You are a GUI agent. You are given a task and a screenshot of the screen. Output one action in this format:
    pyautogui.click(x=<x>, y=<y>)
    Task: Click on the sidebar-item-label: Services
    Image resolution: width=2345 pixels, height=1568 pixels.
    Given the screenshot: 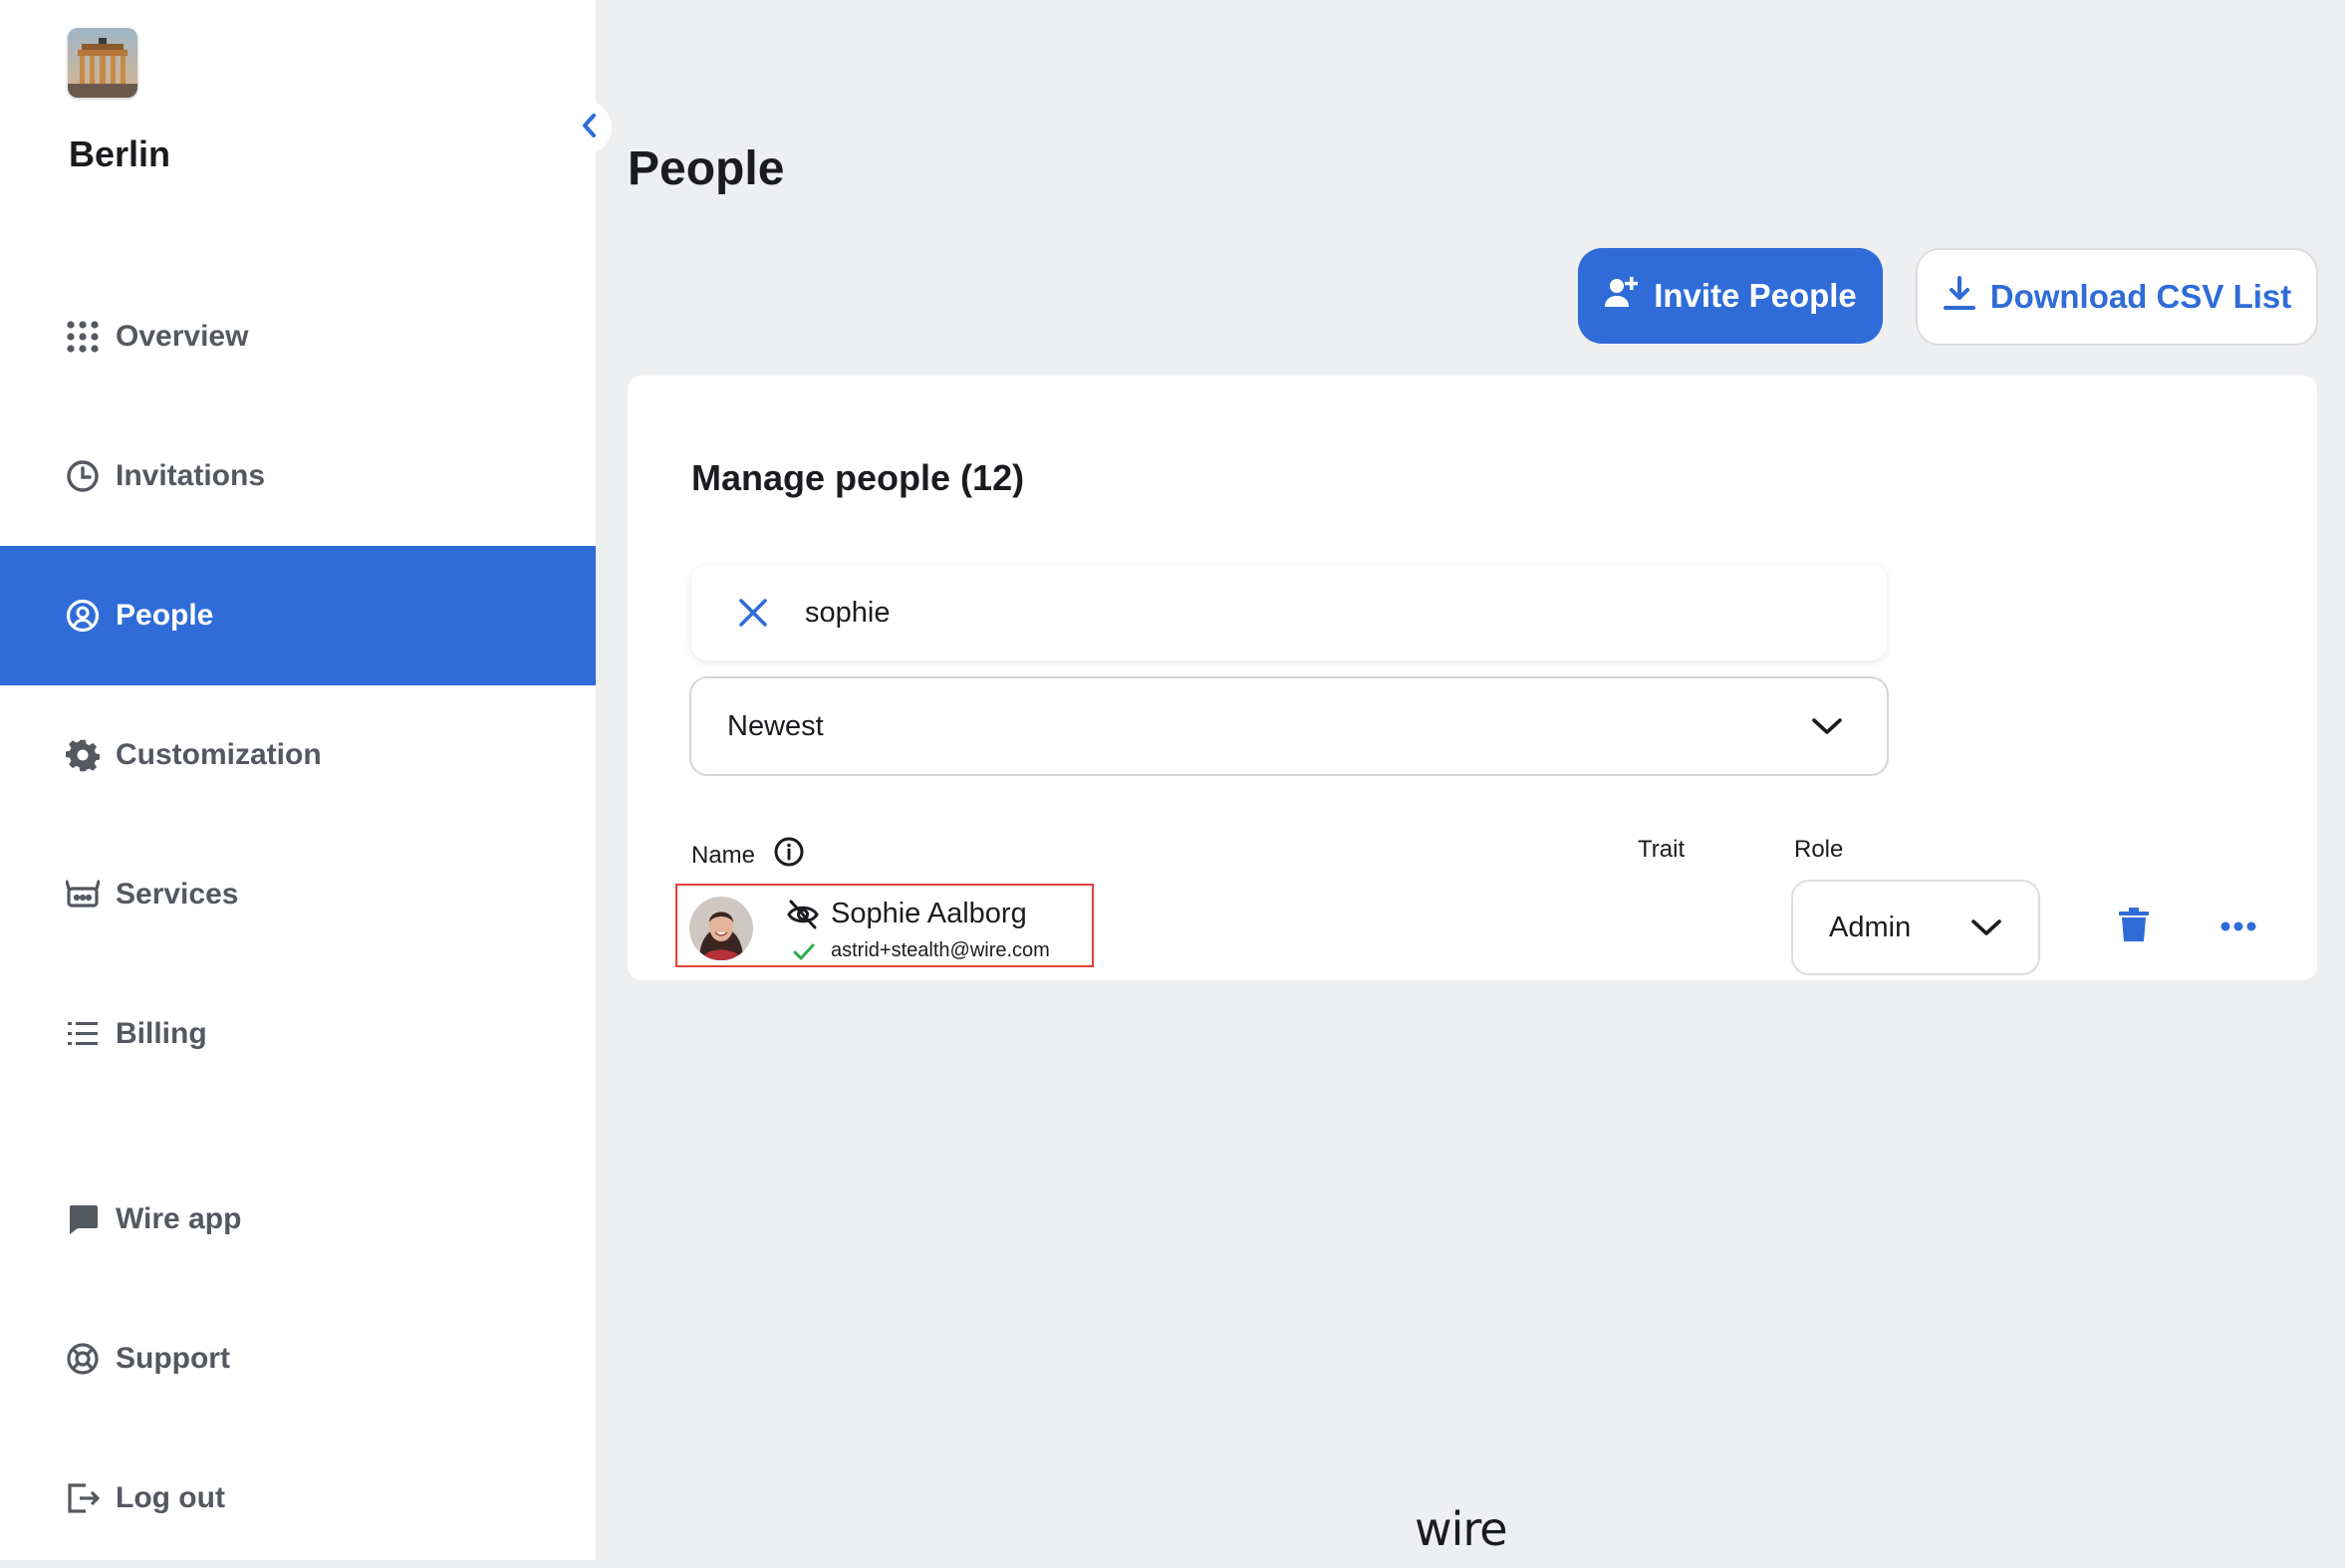 What is the action you would take?
    pyautogui.click(x=177, y=895)
    